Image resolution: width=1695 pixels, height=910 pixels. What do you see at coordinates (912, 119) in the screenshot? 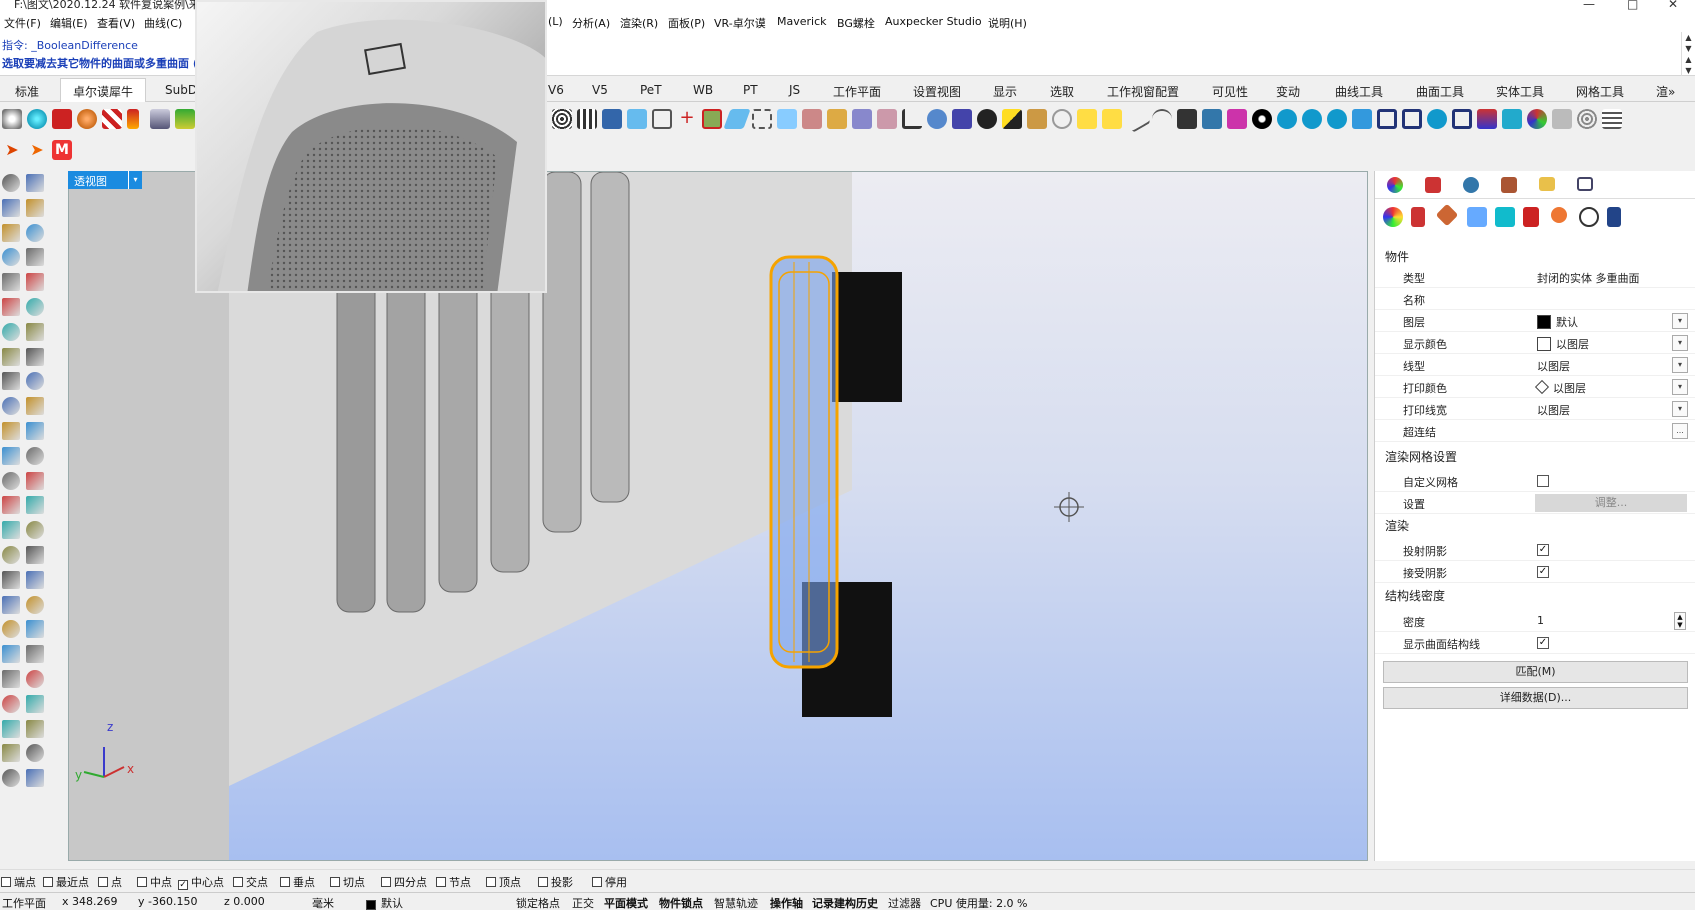
I see `curve-icon` at bounding box center [912, 119].